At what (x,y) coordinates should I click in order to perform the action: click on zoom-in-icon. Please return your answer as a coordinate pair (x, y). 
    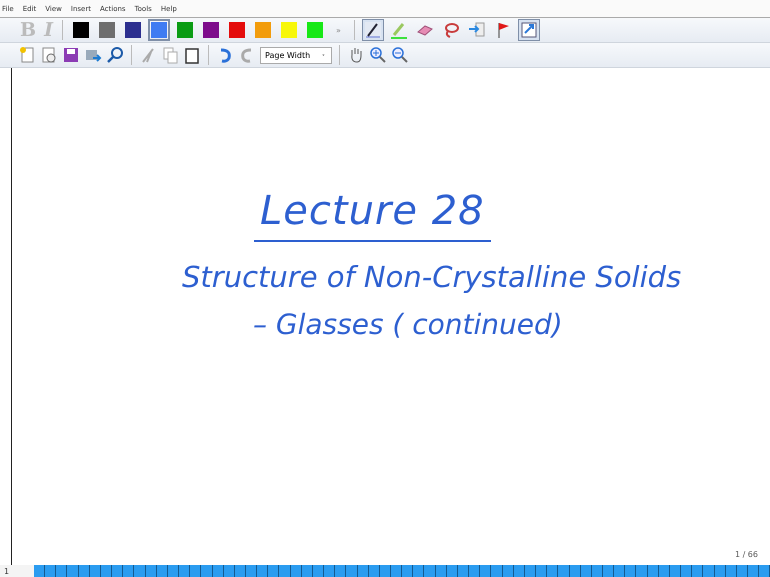
    Looking at the image, I should click on (378, 55).